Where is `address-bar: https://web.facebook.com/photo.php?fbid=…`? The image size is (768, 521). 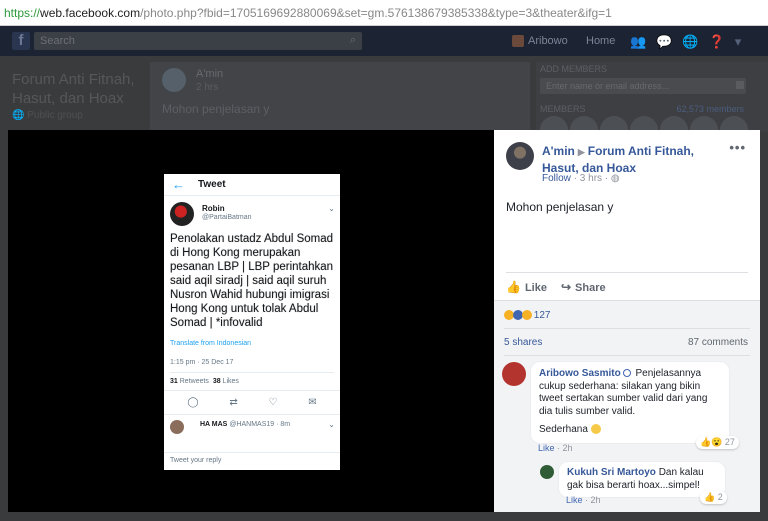 address-bar: https://web.facebook.com/photo.php?fbid=… is located at coordinates (384, 13).